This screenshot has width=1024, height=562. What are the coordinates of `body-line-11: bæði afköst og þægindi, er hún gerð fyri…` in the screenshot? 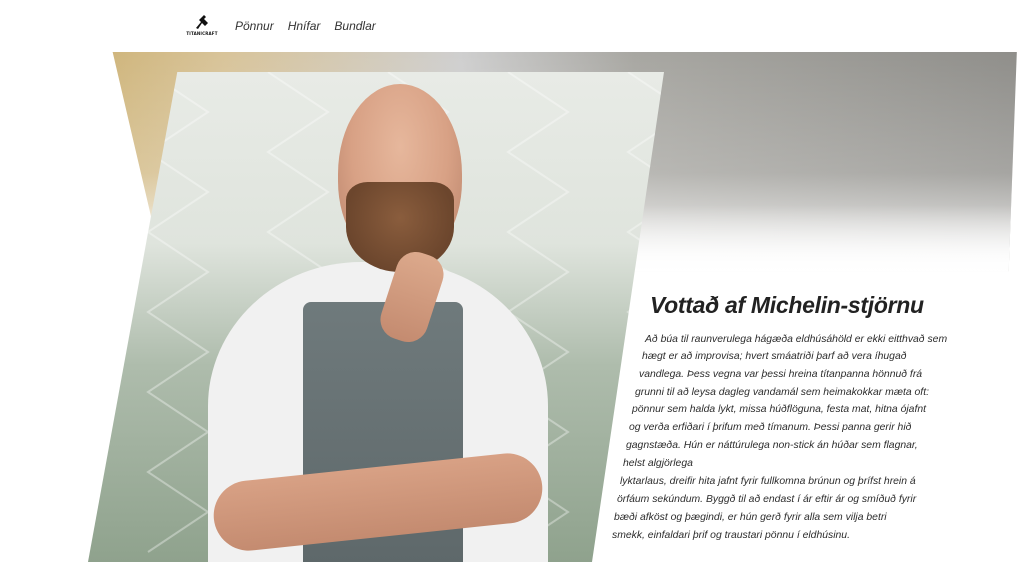 It's located at (750, 517).